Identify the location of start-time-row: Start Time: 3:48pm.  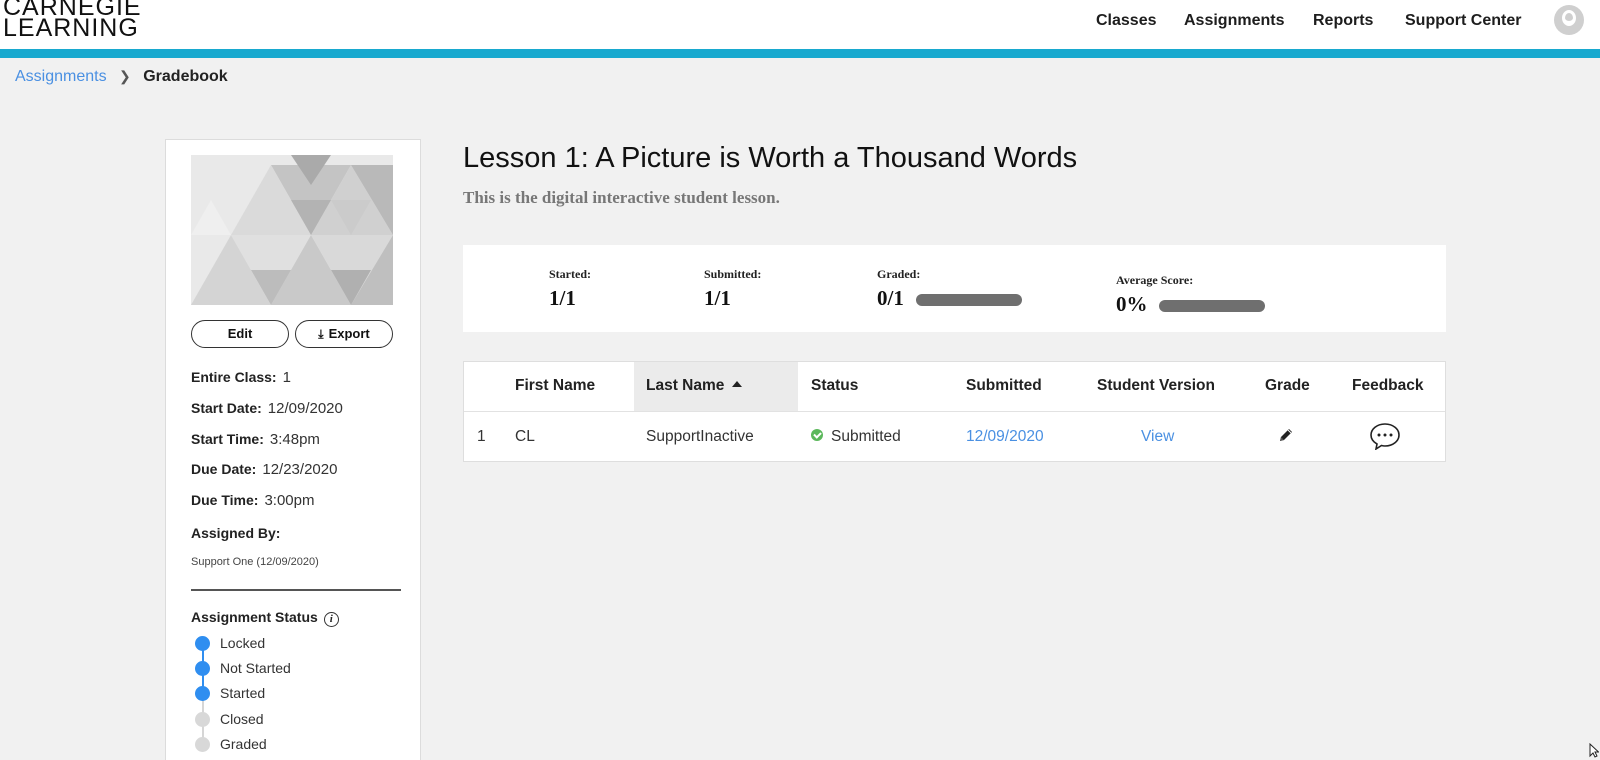
(255, 439).